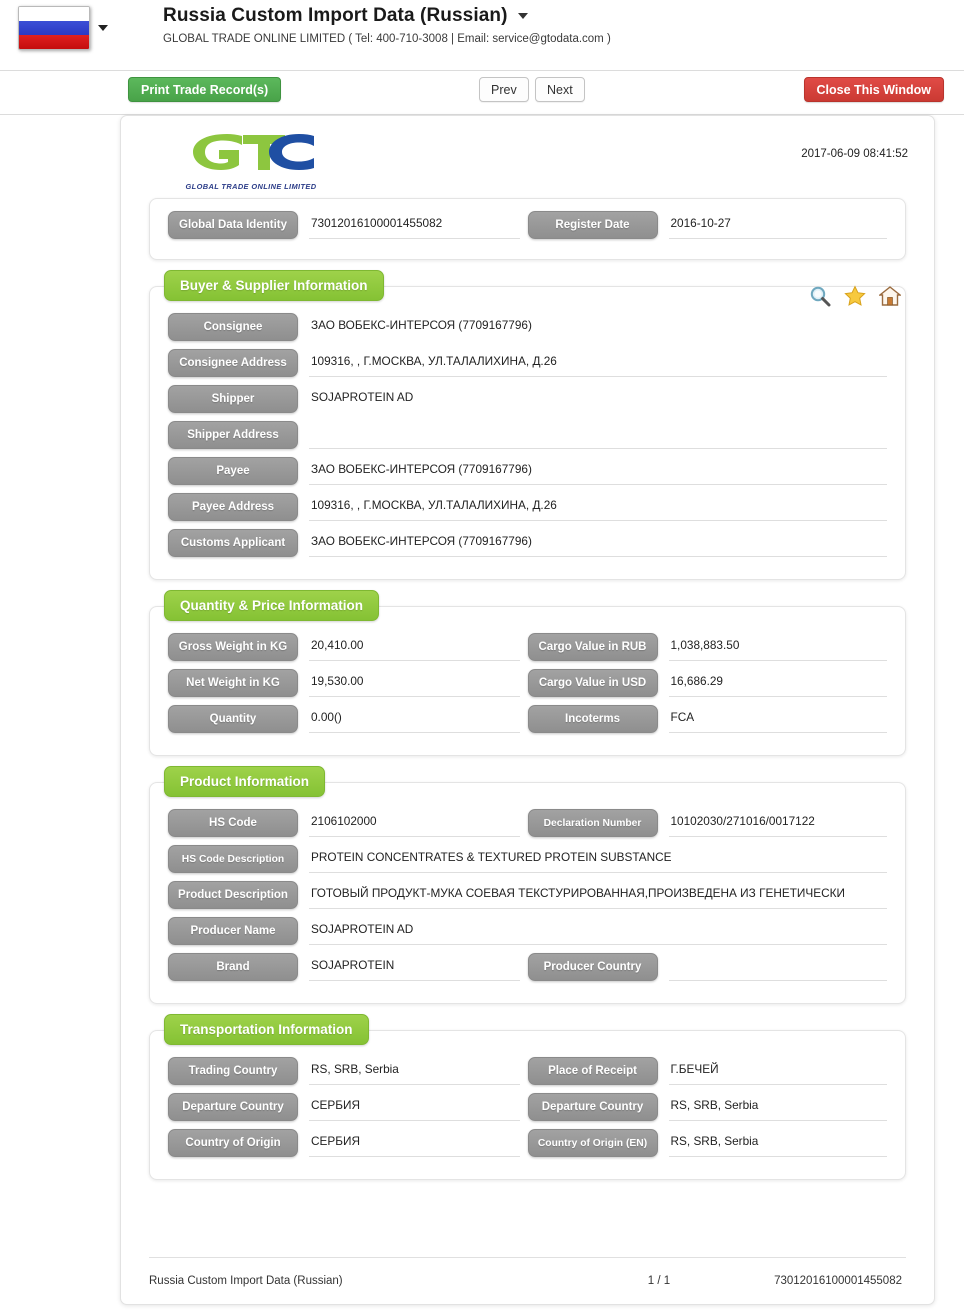  Describe the element at coordinates (233, 647) in the screenshot. I see `gross-weight-label: Gross Weight in KG` at that location.